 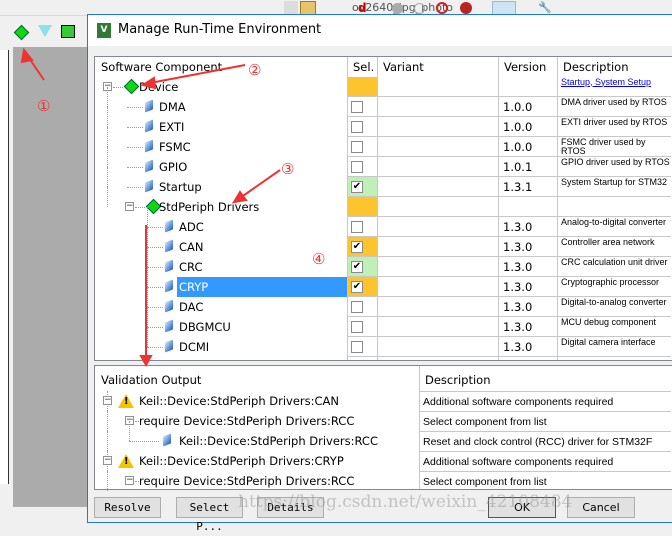 I want to click on annotation-2: ②, so click(x=255, y=70).